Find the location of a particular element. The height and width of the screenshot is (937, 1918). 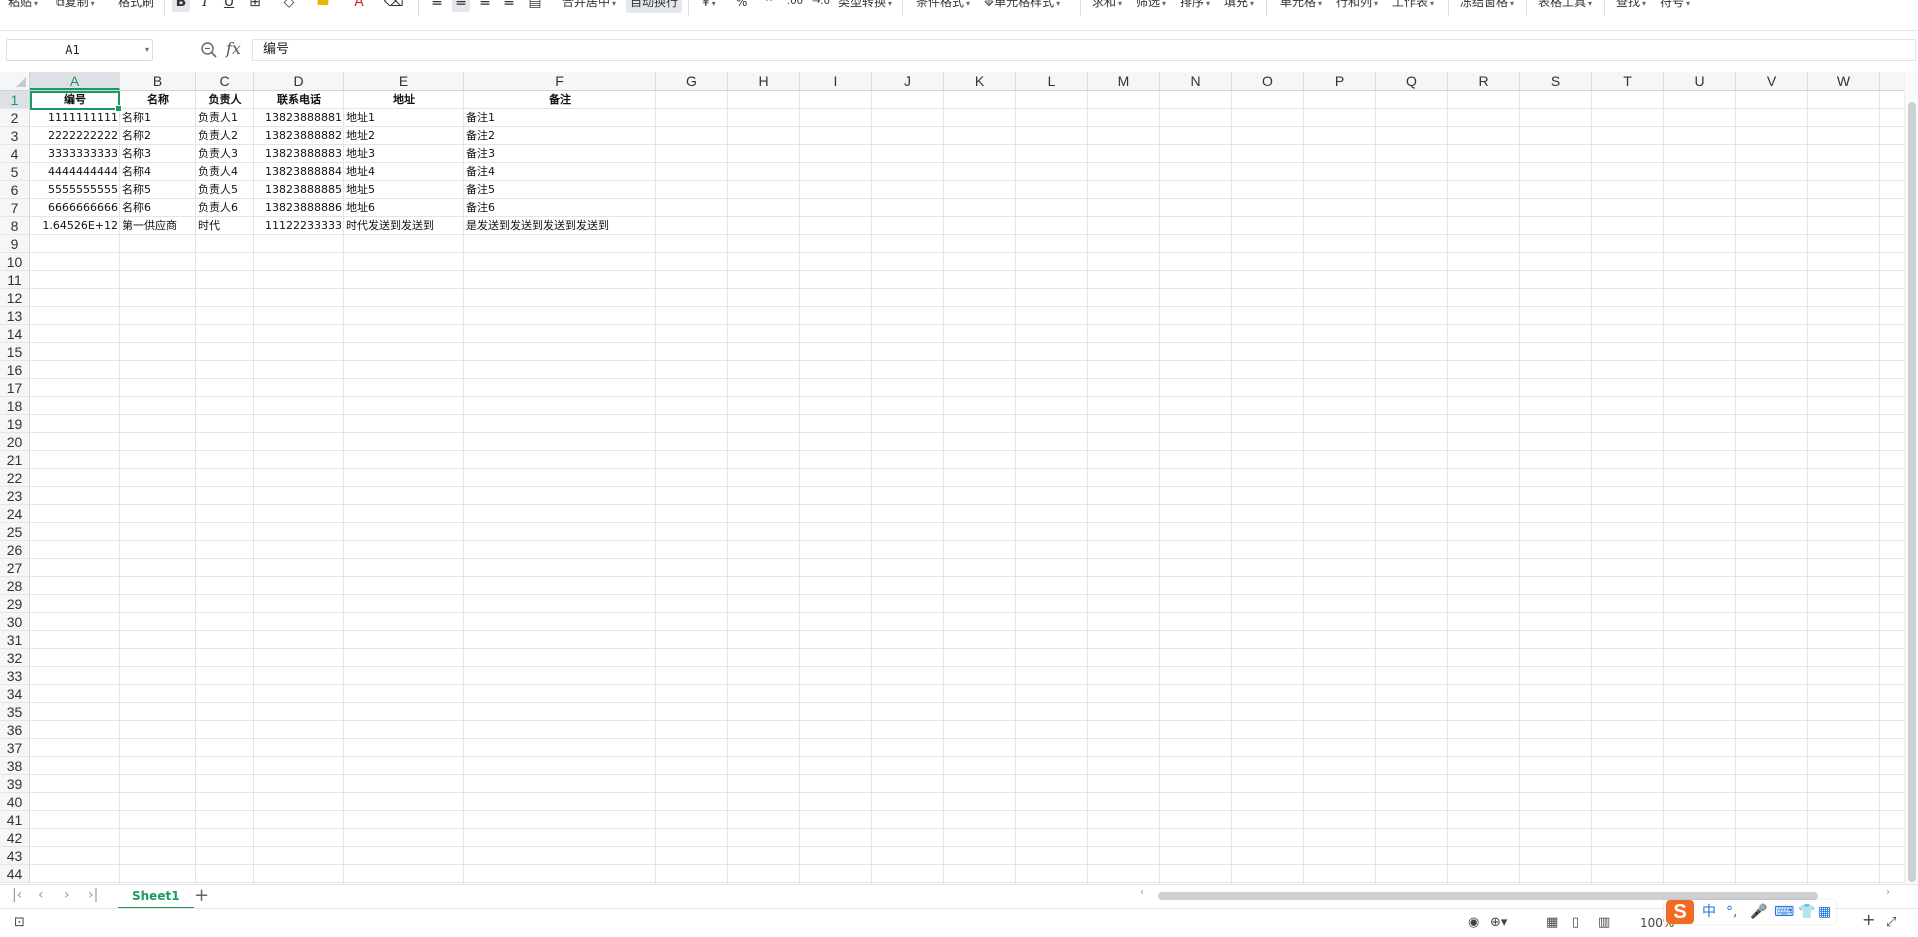

row-header-37: 37 is located at coordinates (15, 748).